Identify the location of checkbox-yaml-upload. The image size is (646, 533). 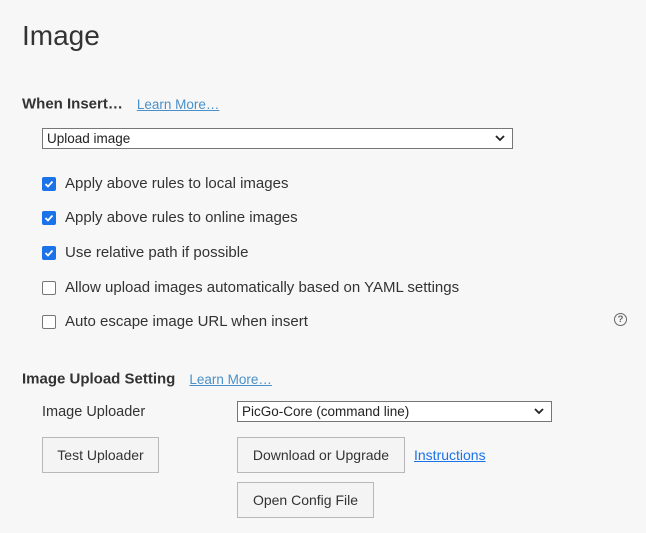
(49, 287).